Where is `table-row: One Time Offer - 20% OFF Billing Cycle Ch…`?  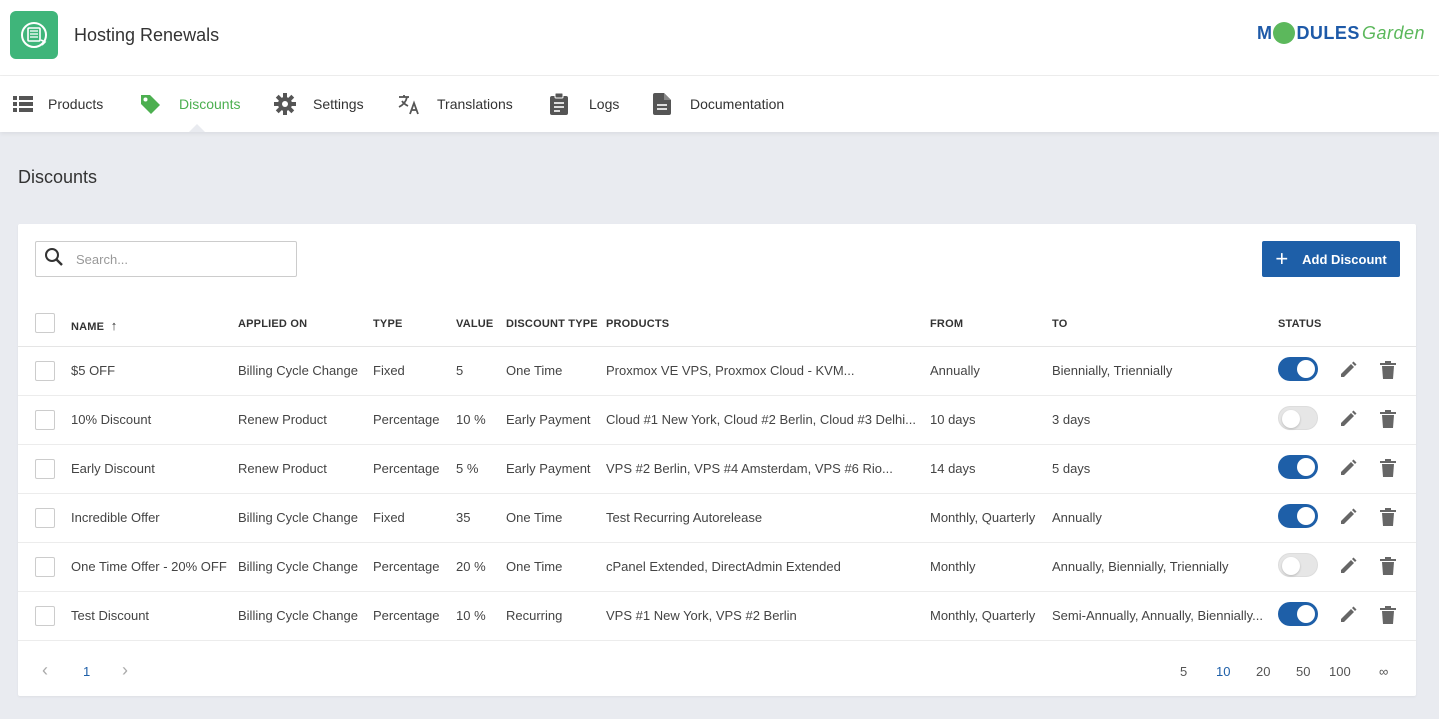 table-row: One Time Offer - 20% OFF Billing Cycle Ch… is located at coordinates (717, 567).